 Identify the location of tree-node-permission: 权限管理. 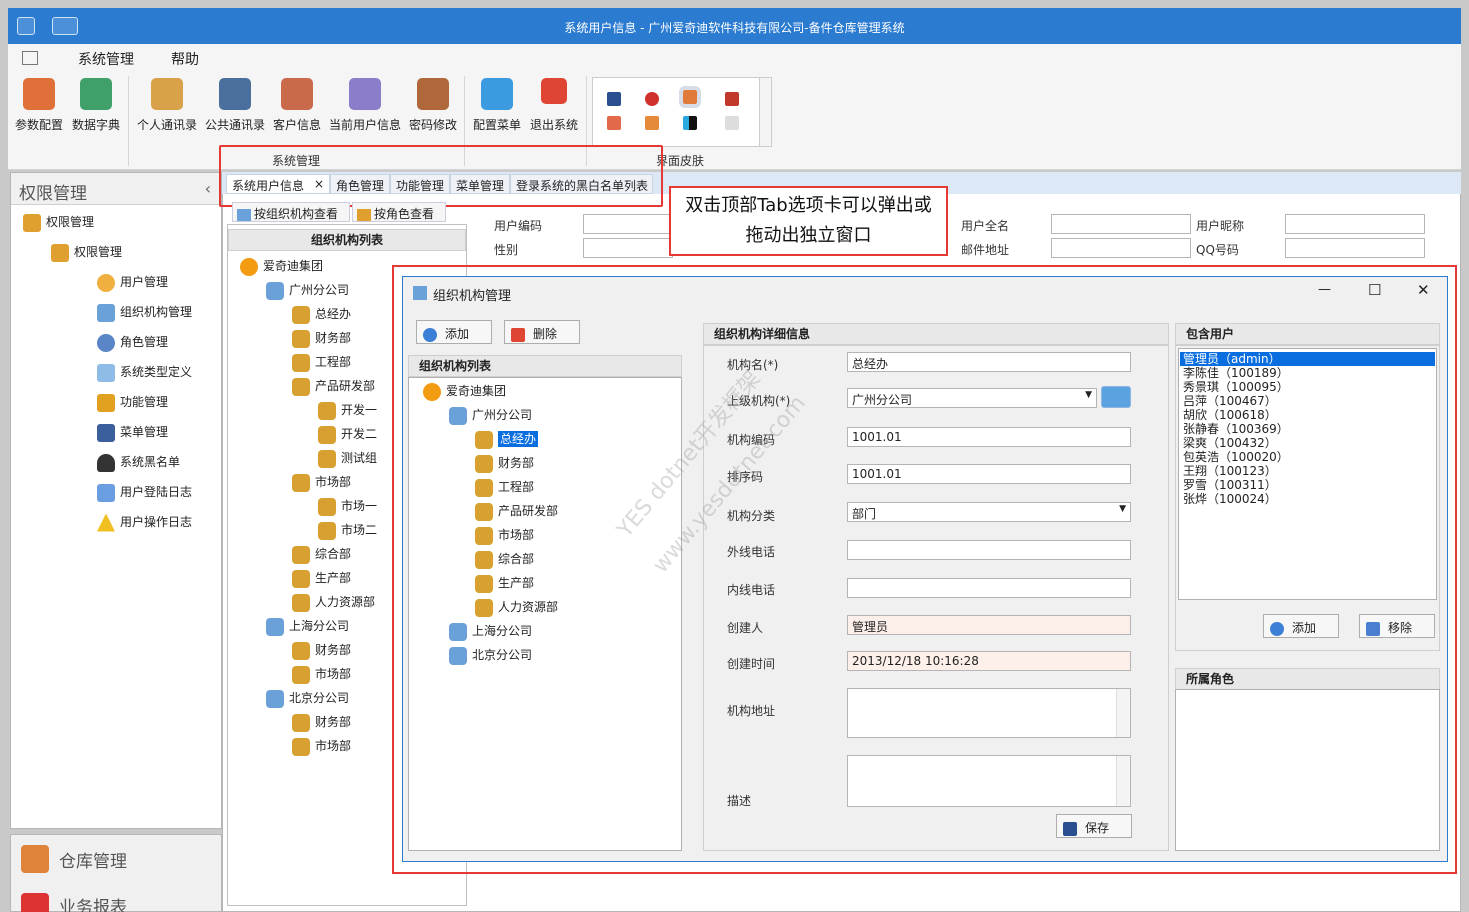
(86, 252).